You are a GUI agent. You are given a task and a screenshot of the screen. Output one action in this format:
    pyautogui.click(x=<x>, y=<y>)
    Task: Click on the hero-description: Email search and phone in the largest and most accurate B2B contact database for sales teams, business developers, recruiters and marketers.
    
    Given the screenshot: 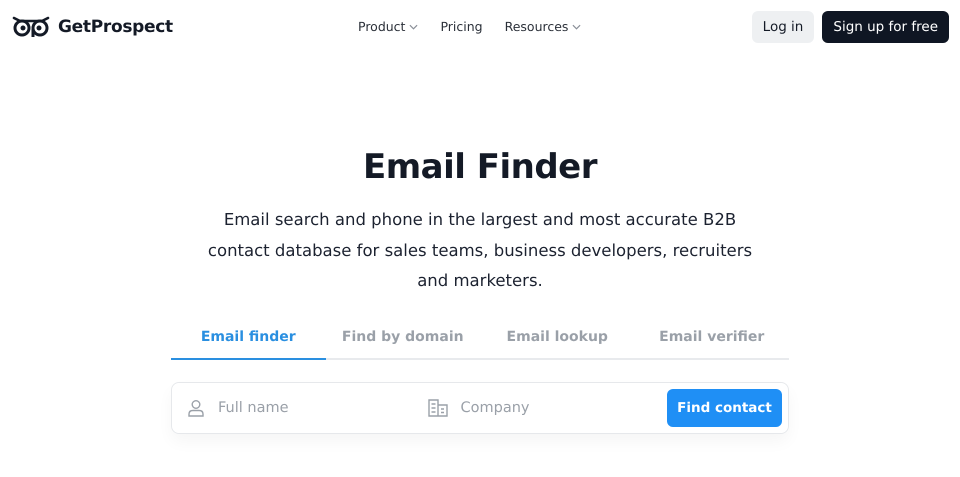 What is the action you would take?
    pyautogui.click(x=480, y=250)
    